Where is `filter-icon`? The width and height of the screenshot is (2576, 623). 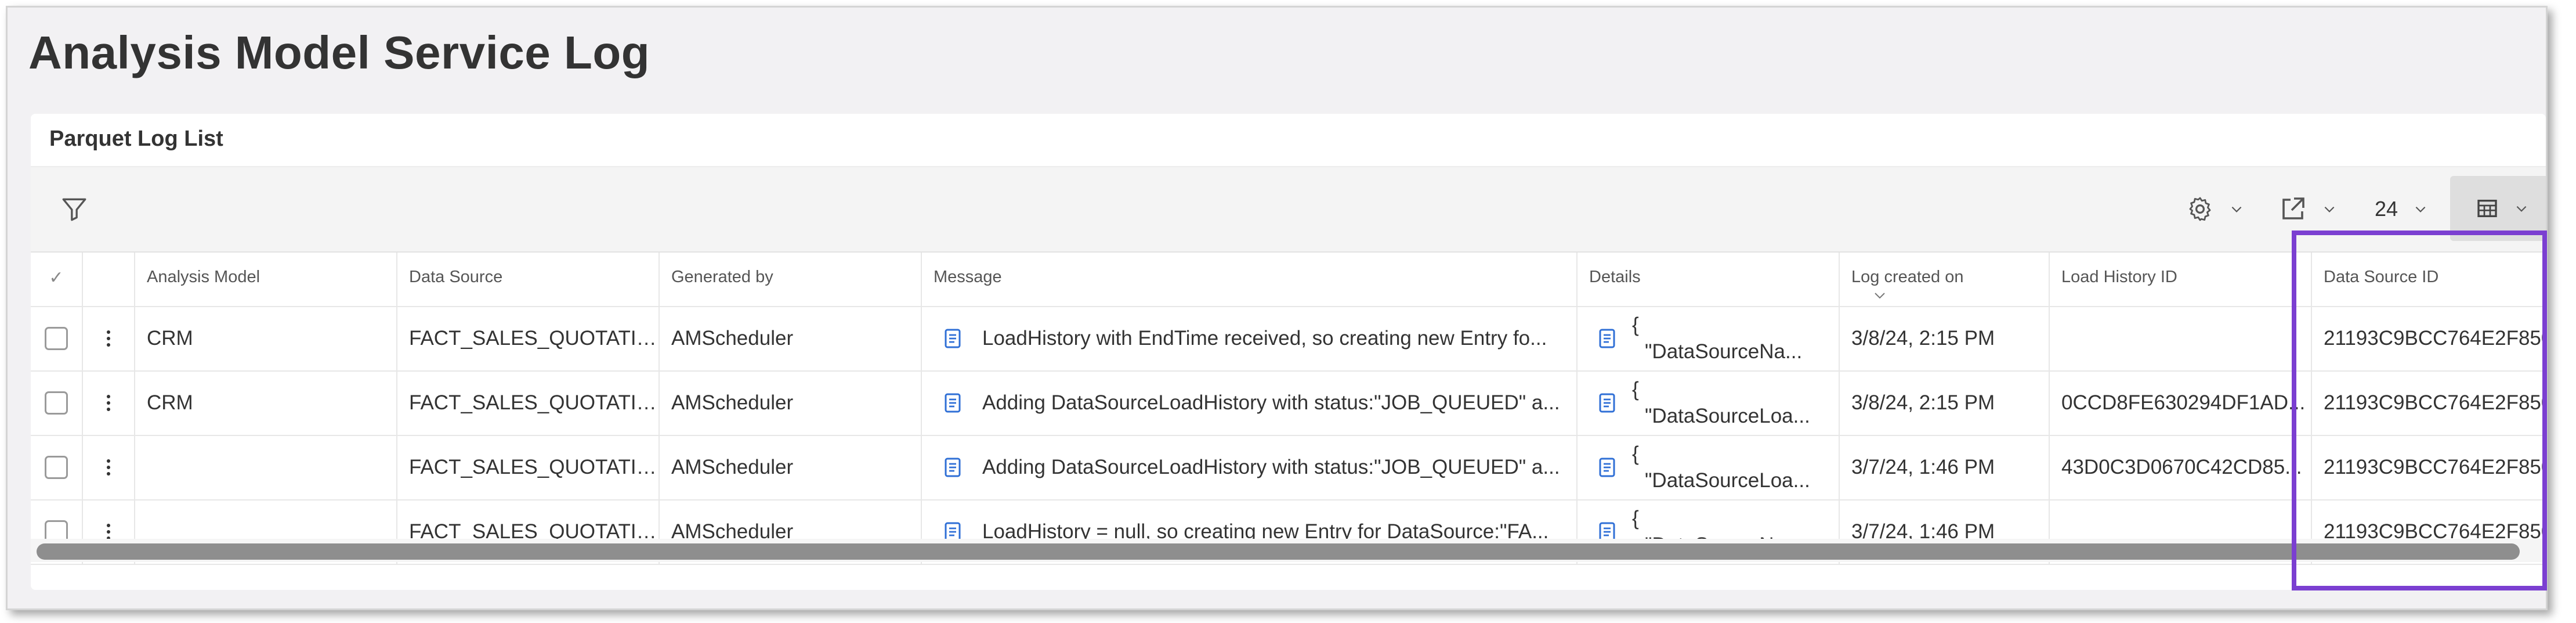 filter-icon is located at coordinates (74, 209).